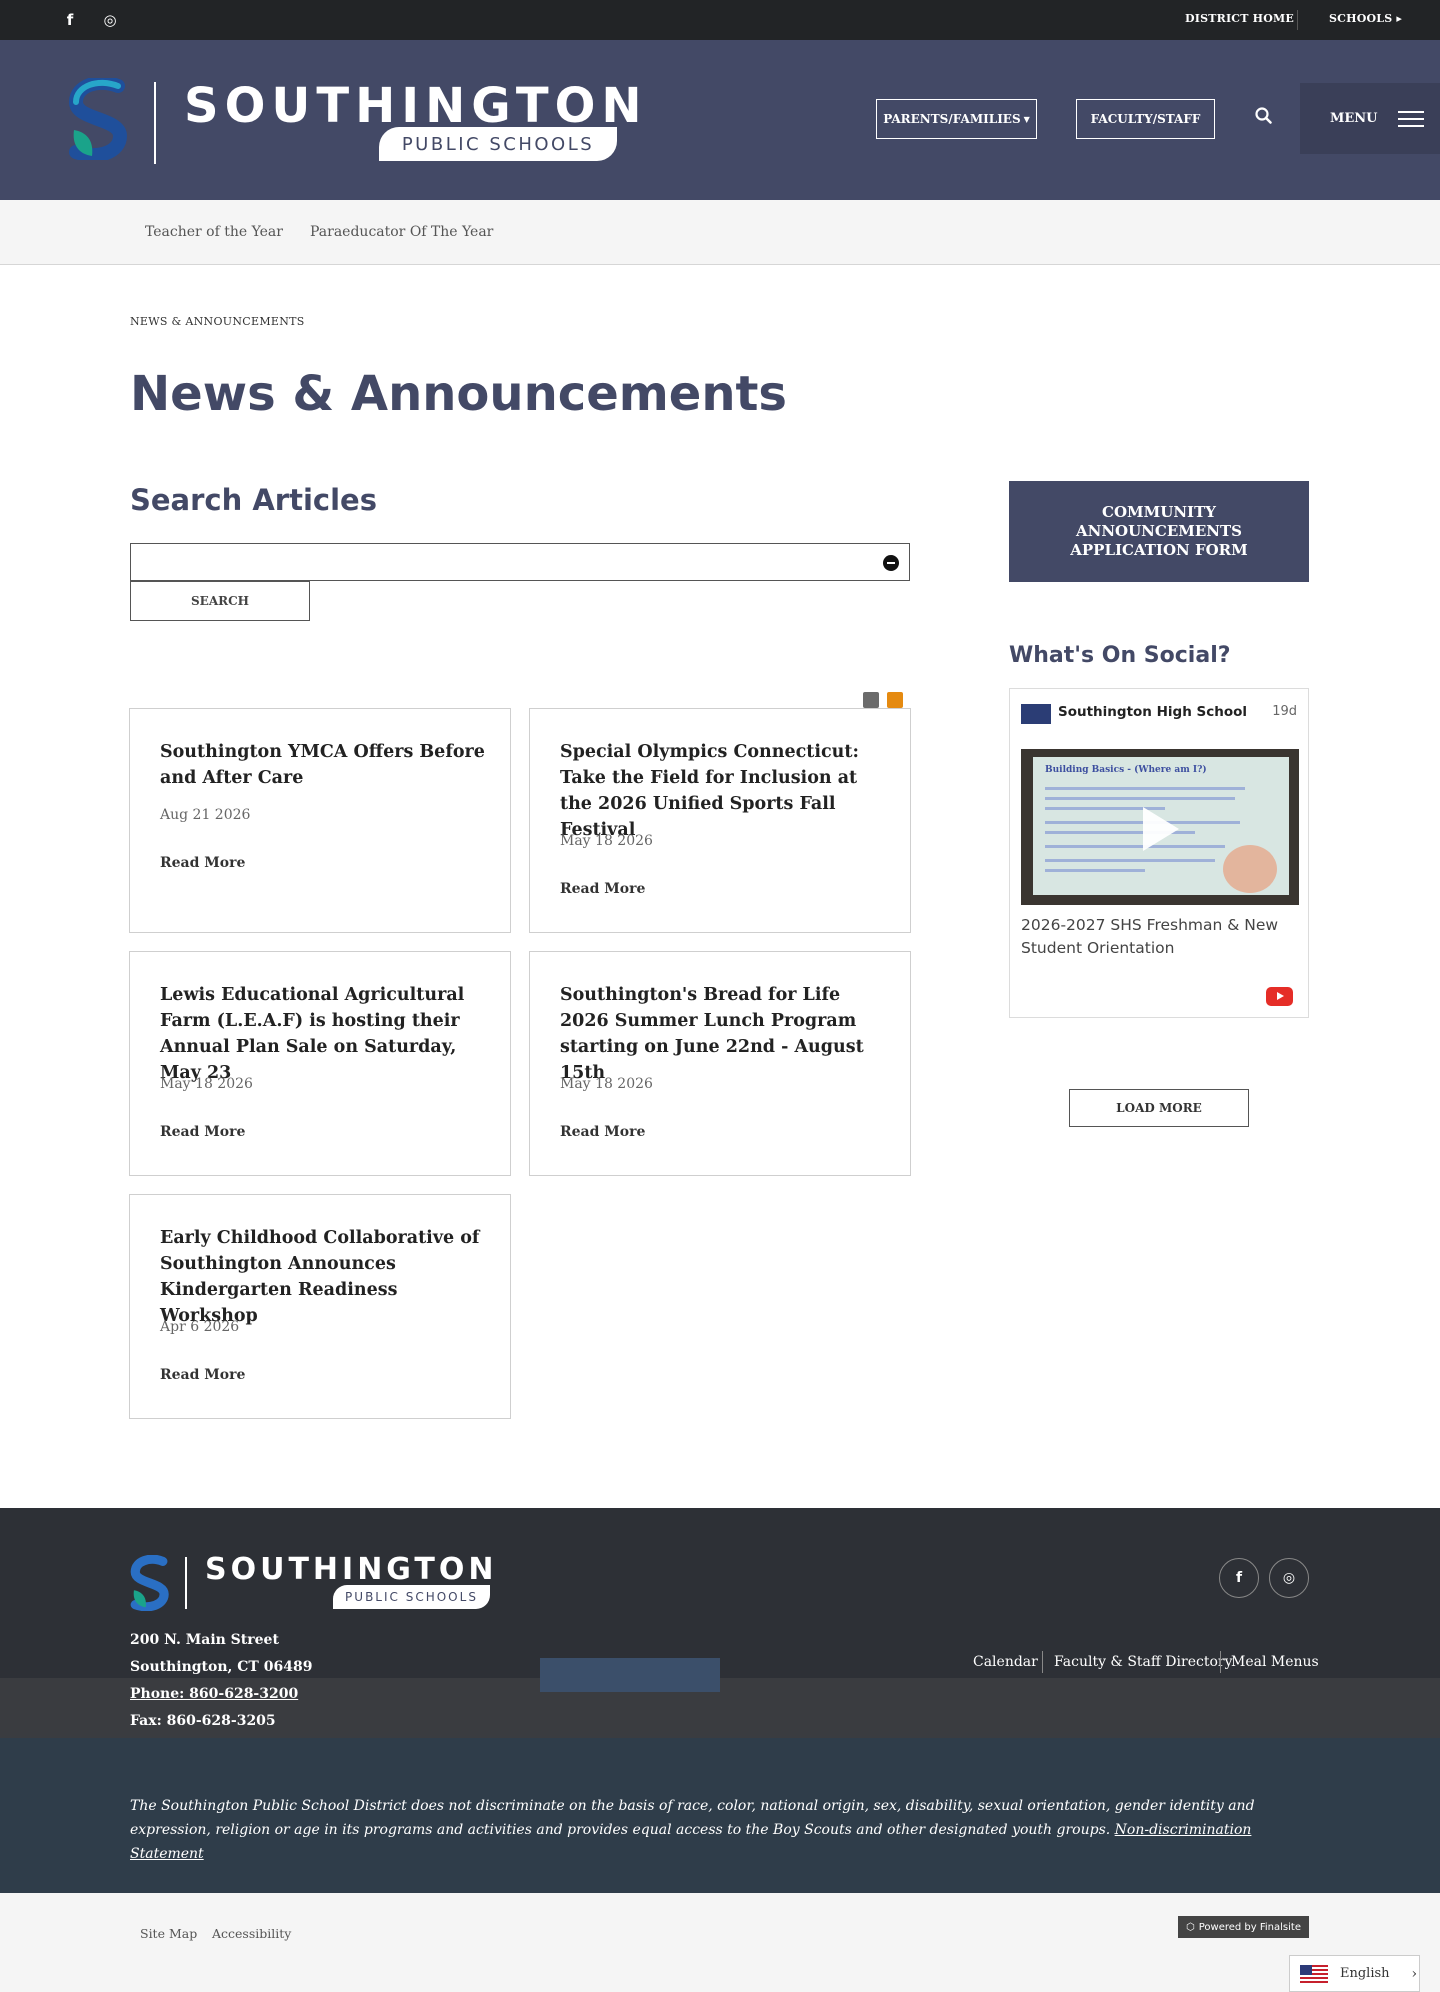 Image resolution: width=1440 pixels, height=1992 pixels. I want to click on powered-by-finalsite-badge: ⬡ Powered by Finalsite, so click(1243, 1927).